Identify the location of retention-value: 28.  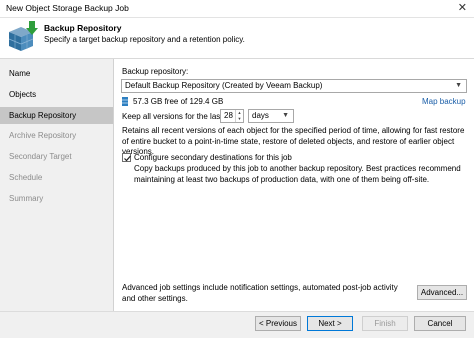
(228, 115).